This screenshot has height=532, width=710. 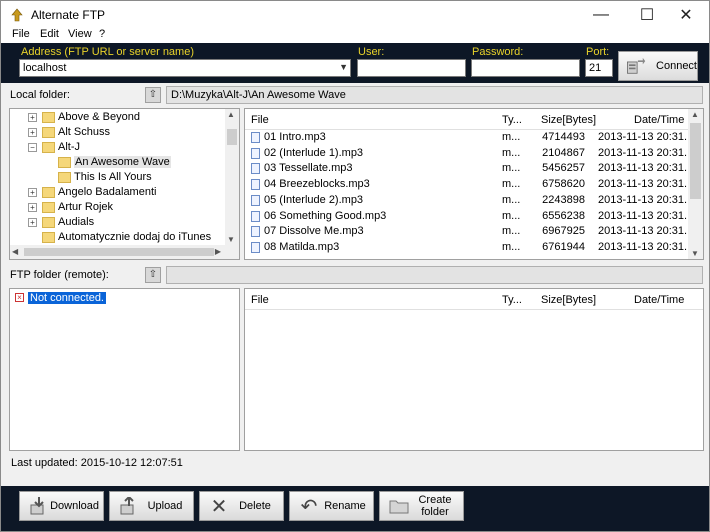 I want to click on menu-file: File, so click(x=21, y=34).